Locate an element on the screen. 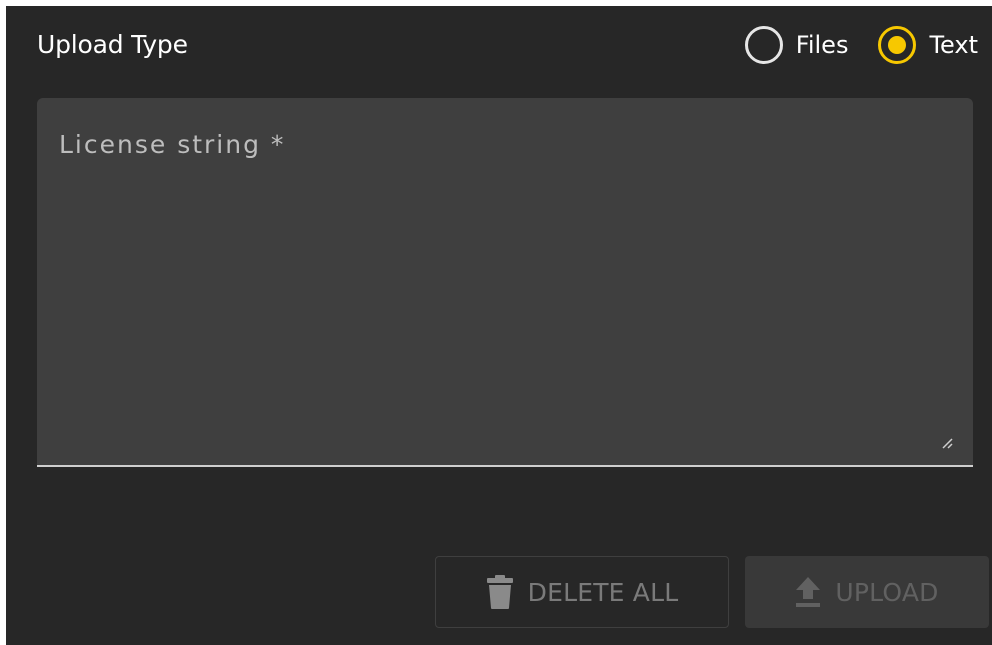 The width and height of the screenshot is (992, 645). delete-all-button: DELETE ALL is located at coordinates (582, 592).